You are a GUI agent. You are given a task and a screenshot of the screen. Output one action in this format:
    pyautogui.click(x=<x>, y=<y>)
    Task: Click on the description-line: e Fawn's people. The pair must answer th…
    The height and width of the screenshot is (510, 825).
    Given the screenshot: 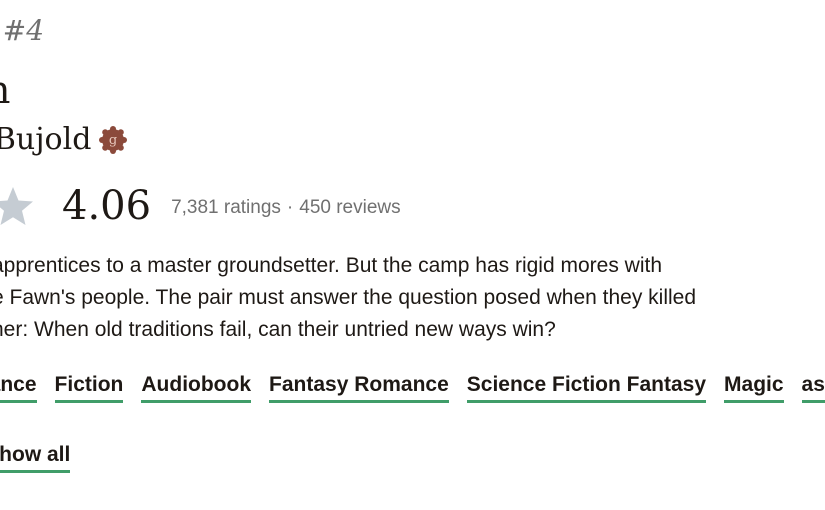 What is the action you would take?
    pyautogui.click(x=348, y=297)
    